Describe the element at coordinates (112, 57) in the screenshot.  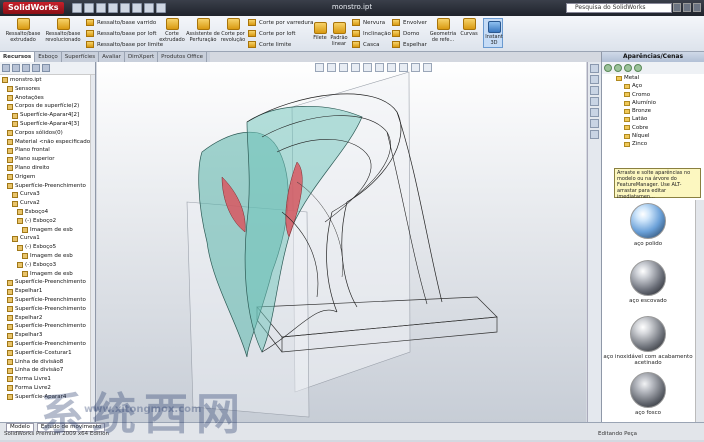
I see `tab-avaliar: Avaliar` at that location.